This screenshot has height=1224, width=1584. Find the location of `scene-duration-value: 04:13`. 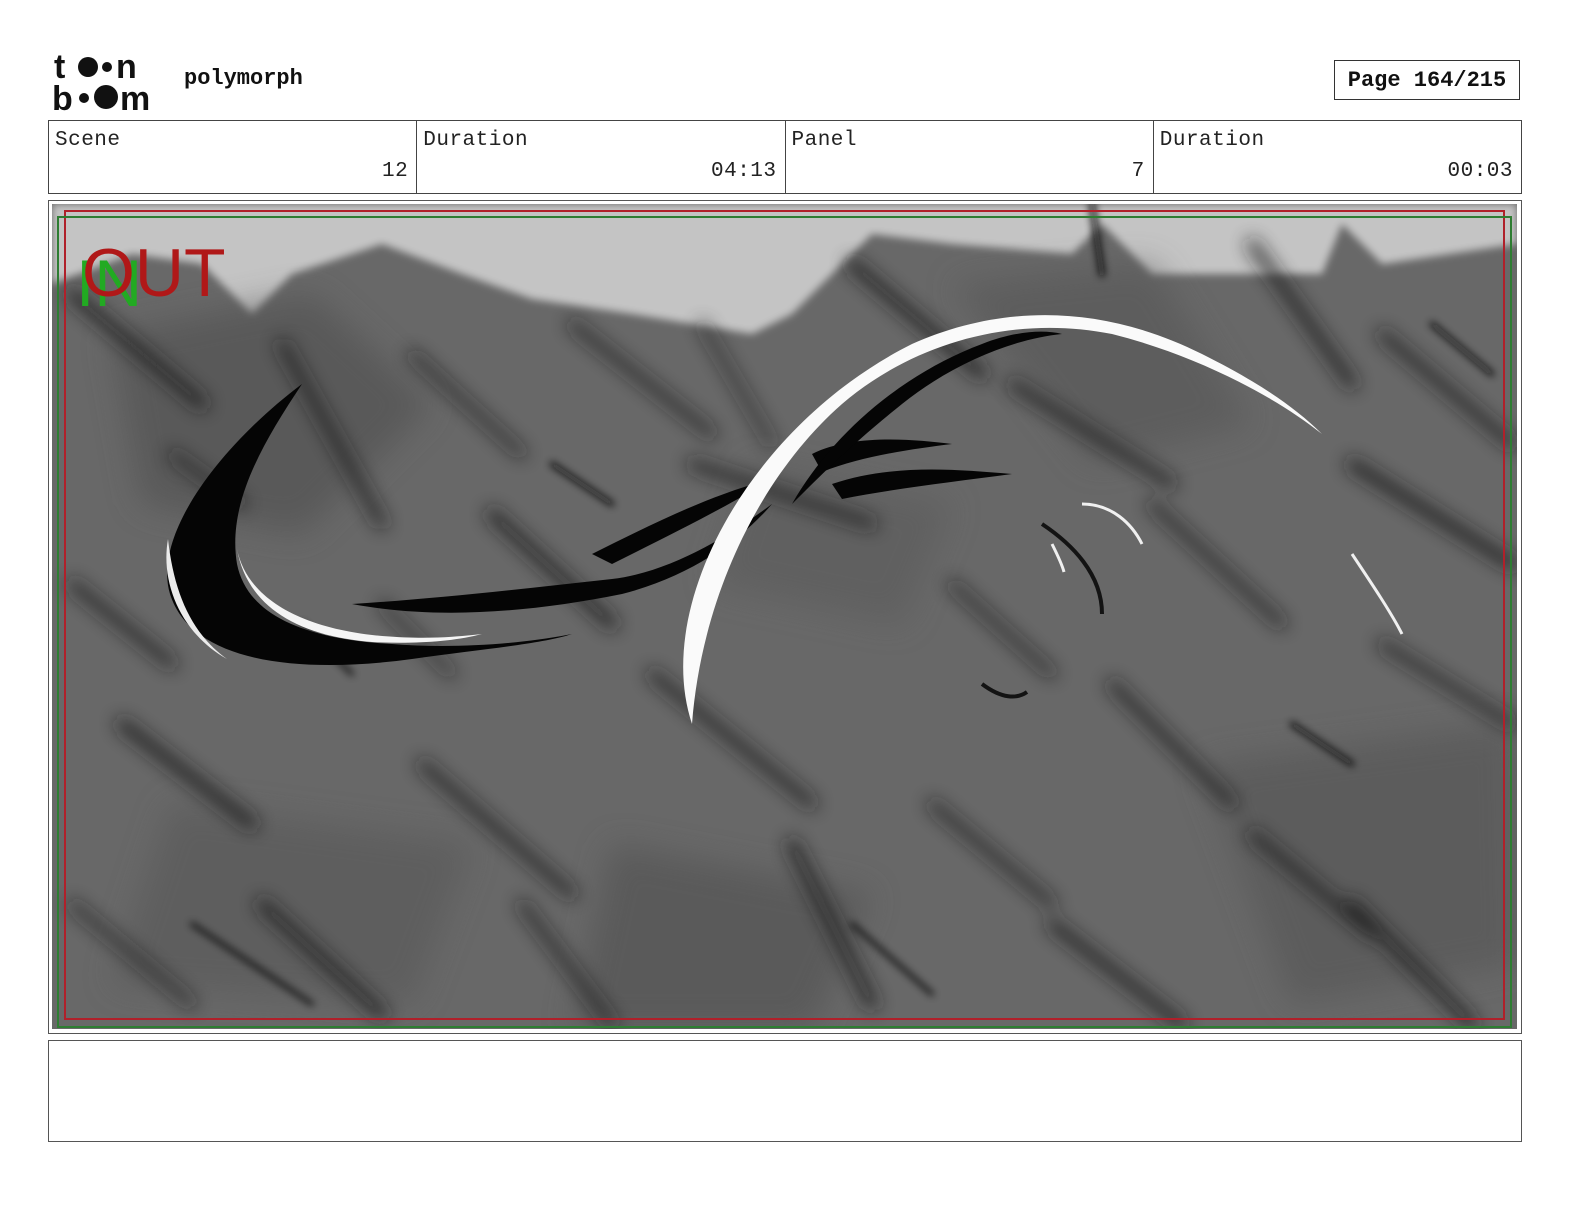

scene-duration-value: 04:13 is located at coordinates (743, 171).